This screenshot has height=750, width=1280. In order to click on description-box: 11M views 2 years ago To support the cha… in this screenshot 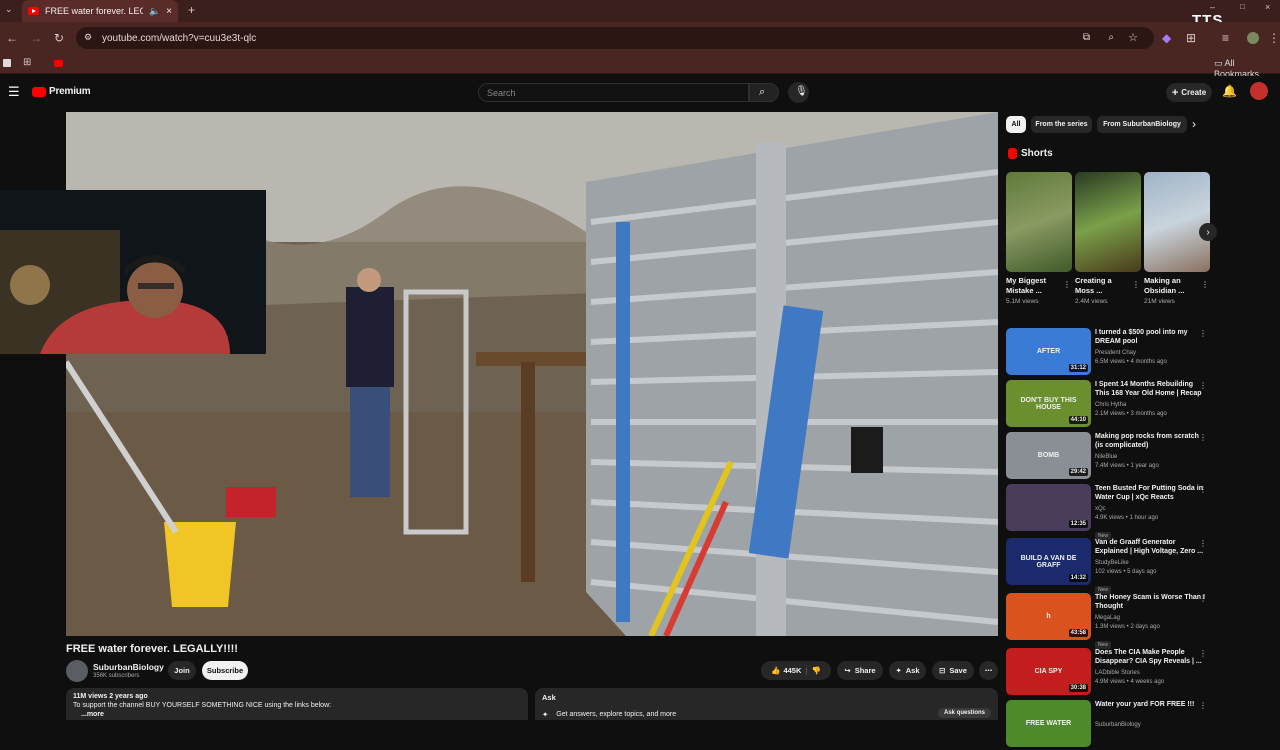, I will do `click(297, 704)`.